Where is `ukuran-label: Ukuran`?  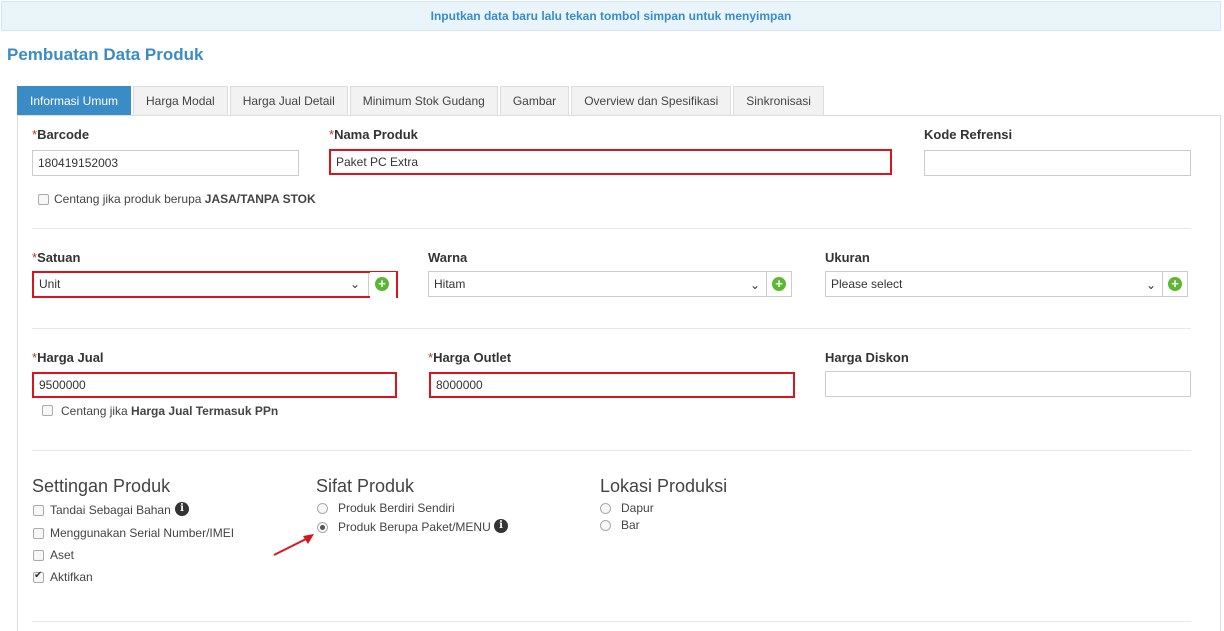
ukuran-label: Ukuran is located at coordinates (847, 257).